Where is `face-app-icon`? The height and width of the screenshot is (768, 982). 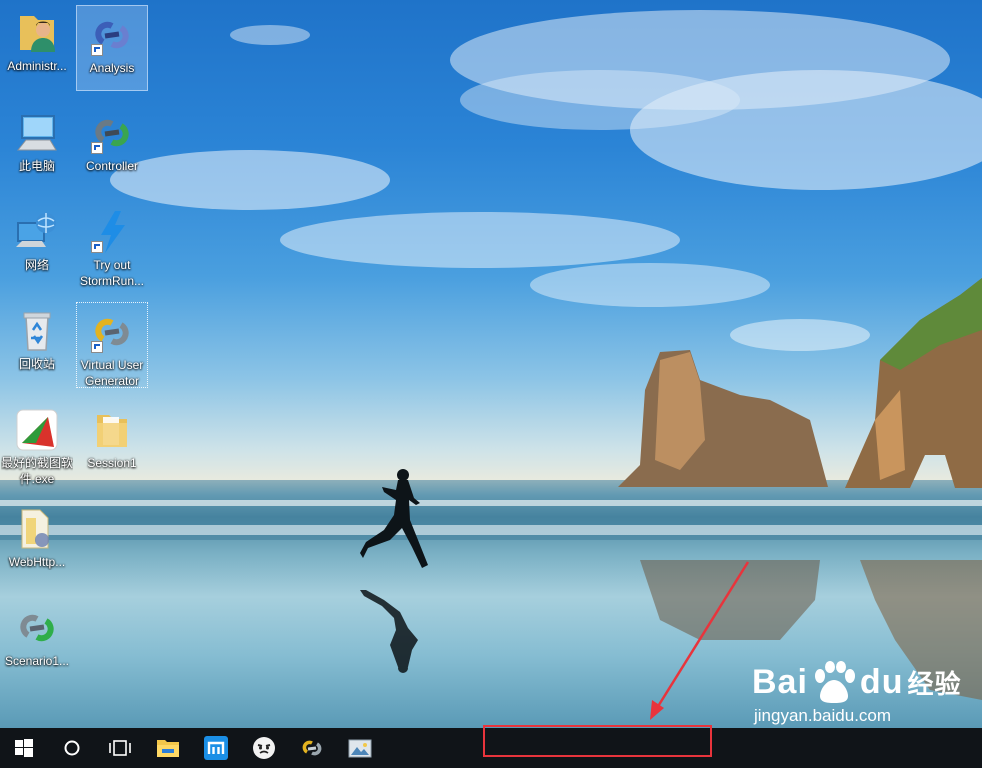
face-app-icon is located at coordinates (264, 748).